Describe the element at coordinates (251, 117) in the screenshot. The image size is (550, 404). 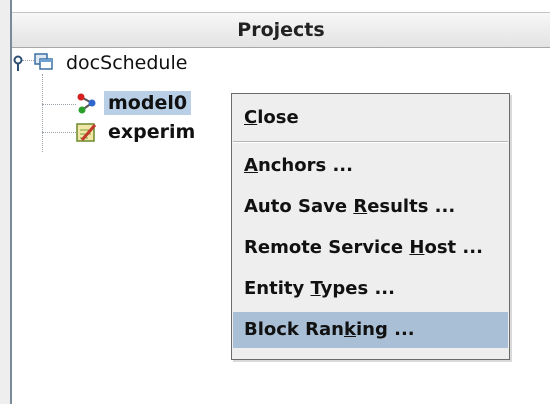
I see `mnemonic-char: C` at that location.